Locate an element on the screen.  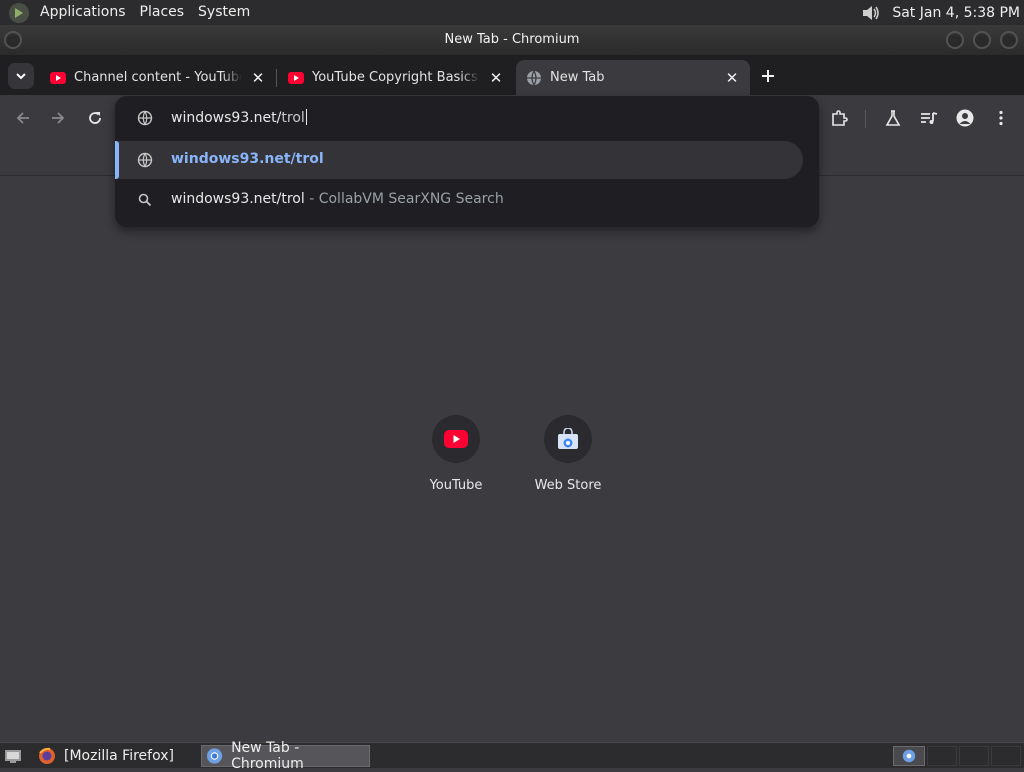
reload-icon is located at coordinates (95, 118).